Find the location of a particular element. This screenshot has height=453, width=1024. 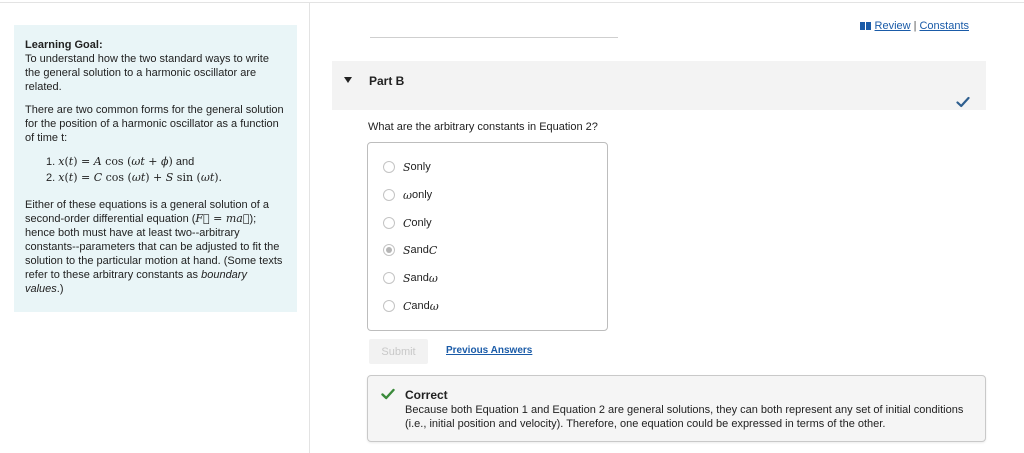

equation-1-number: 1. is located at coordinates (51, 162).